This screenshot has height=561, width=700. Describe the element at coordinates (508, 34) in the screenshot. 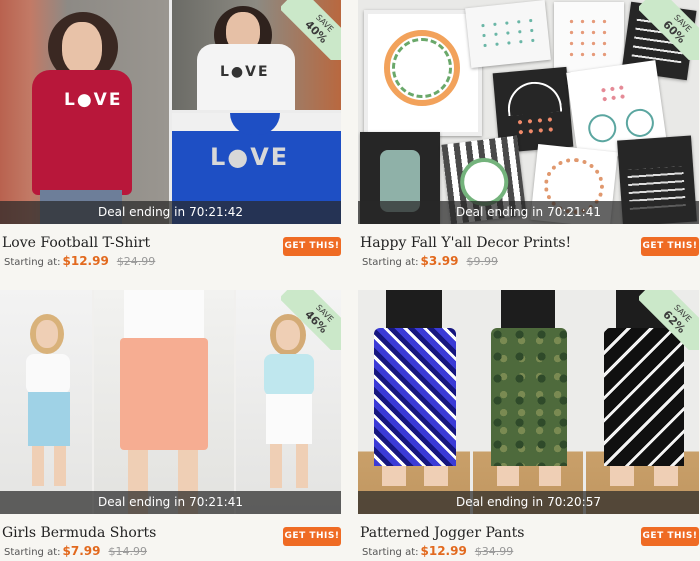

I see `print-world-map` at that location.